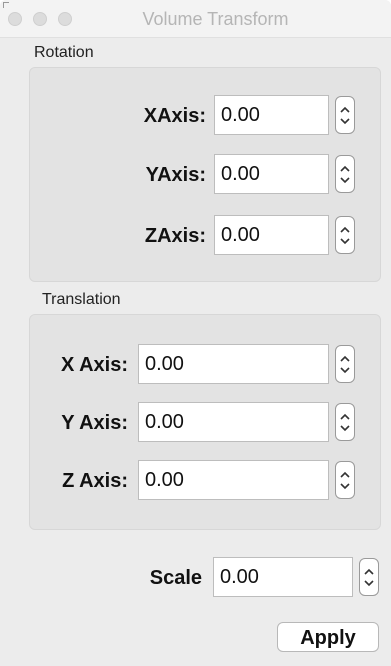 This screenshot has width=391, height=666. What do you see at coordinates (6, 5) in the screenshot?
I see `resize-corner-mark` at bounding box center [6, 5].